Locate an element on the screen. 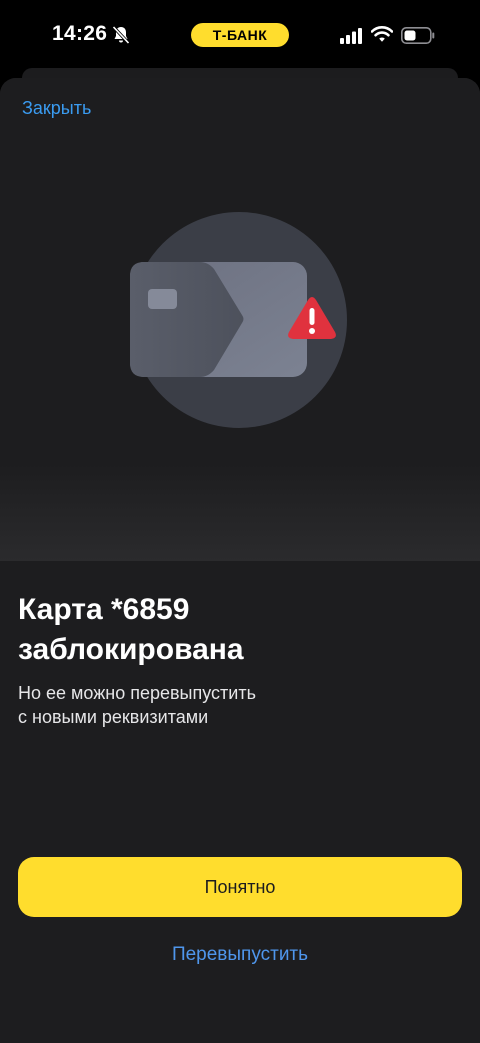 Image resolution: width=480 pixels, height=1043 pixels. status-time: 14:26 is located at coordinates (80, 33).